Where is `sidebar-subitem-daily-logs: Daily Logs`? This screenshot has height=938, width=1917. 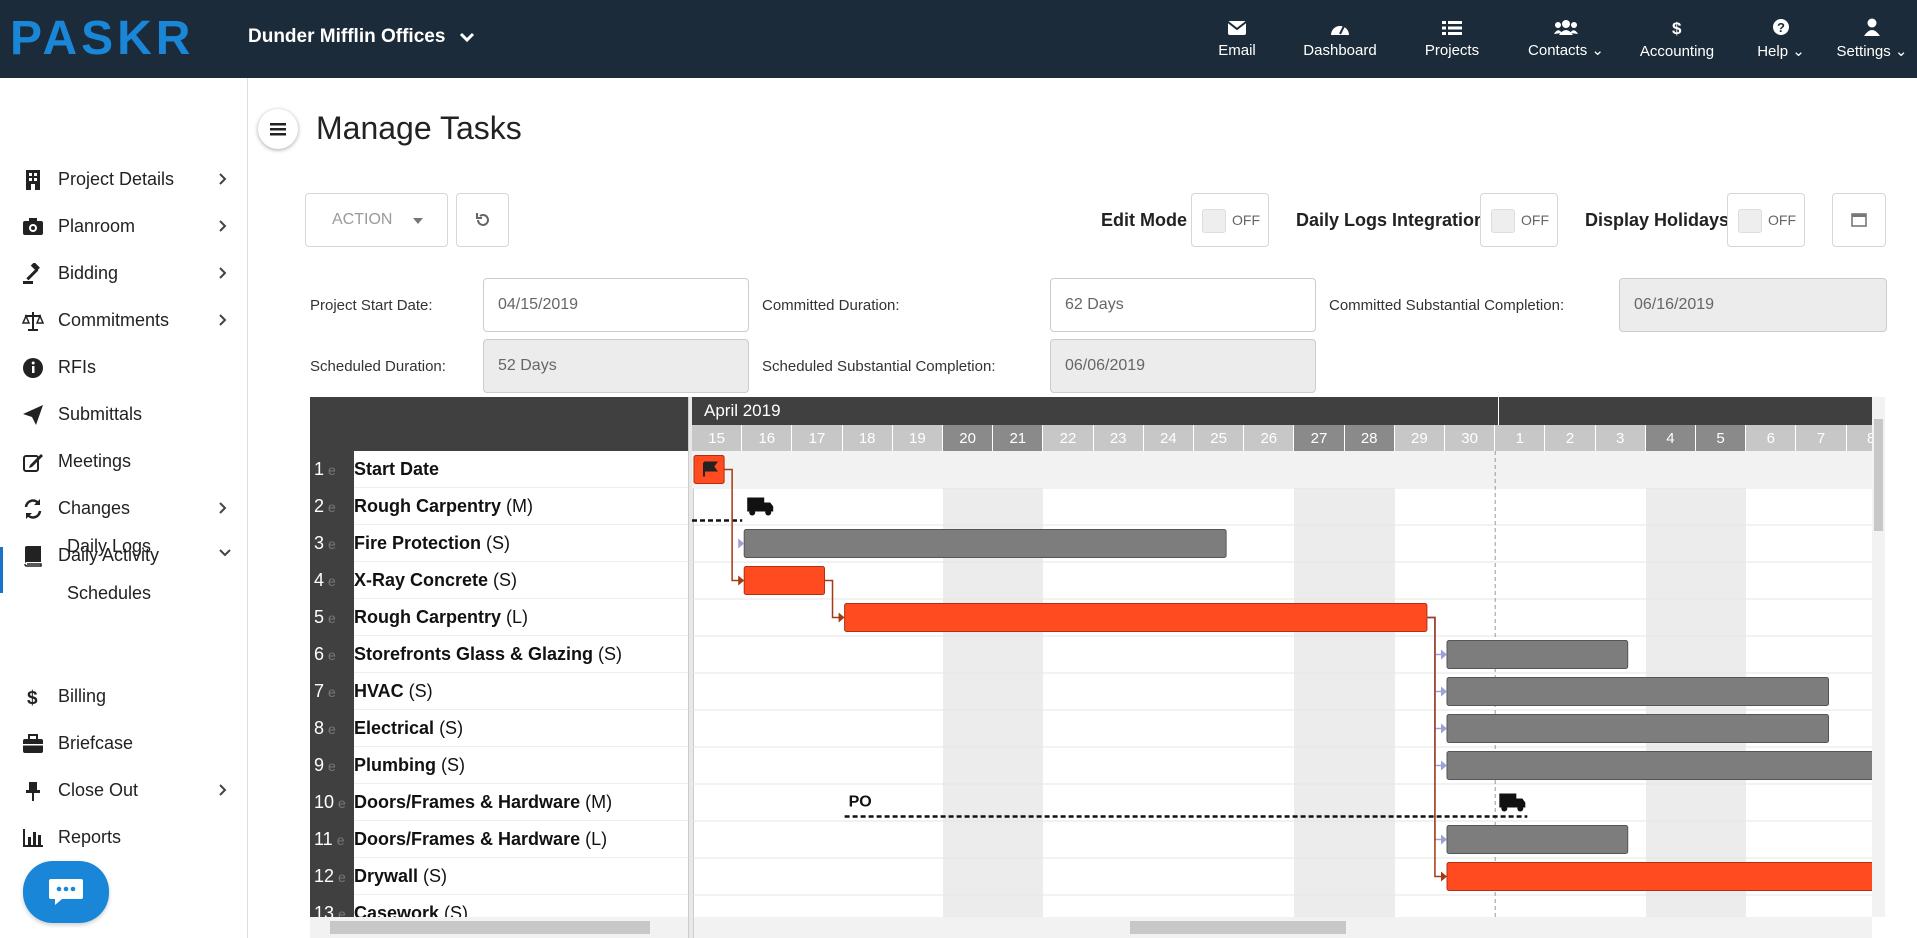
sidebar-subitem-daily-logs: Daily Logs is located at coordinates (124, 546).